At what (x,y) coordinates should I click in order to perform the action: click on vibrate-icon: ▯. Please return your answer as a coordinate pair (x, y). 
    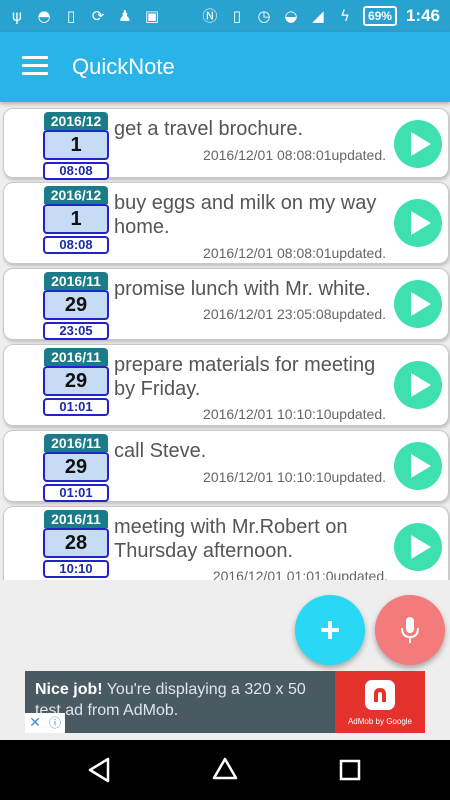
    Looking at the image, I should click on (237, 16).